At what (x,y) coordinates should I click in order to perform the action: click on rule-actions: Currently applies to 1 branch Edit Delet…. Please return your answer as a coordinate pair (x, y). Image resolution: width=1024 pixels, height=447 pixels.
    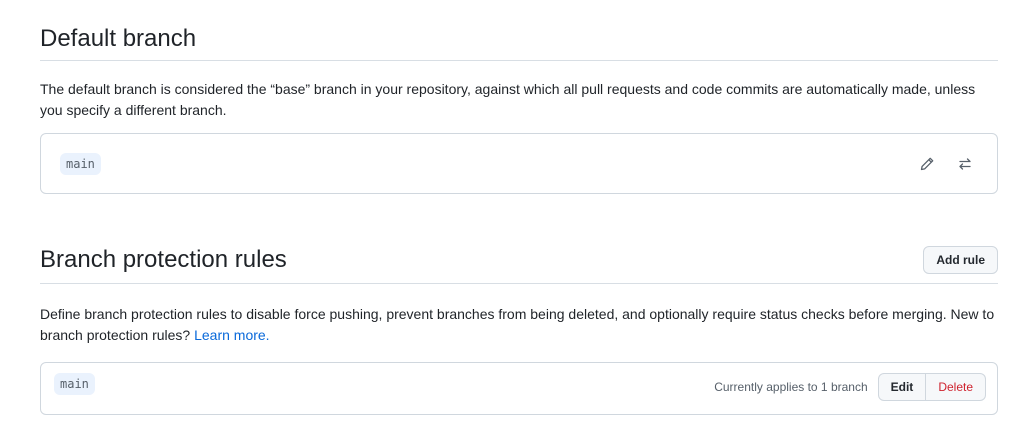
    Looking at the image, I should click on (850, 387).